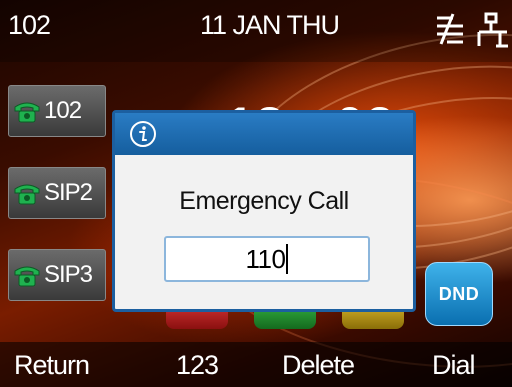 This screenshot has width=512, height=387. What do you see at coordinates (318, 365) in the screenshot?
I see `delete-softkey: Delete` at bounding box center [318, 365].